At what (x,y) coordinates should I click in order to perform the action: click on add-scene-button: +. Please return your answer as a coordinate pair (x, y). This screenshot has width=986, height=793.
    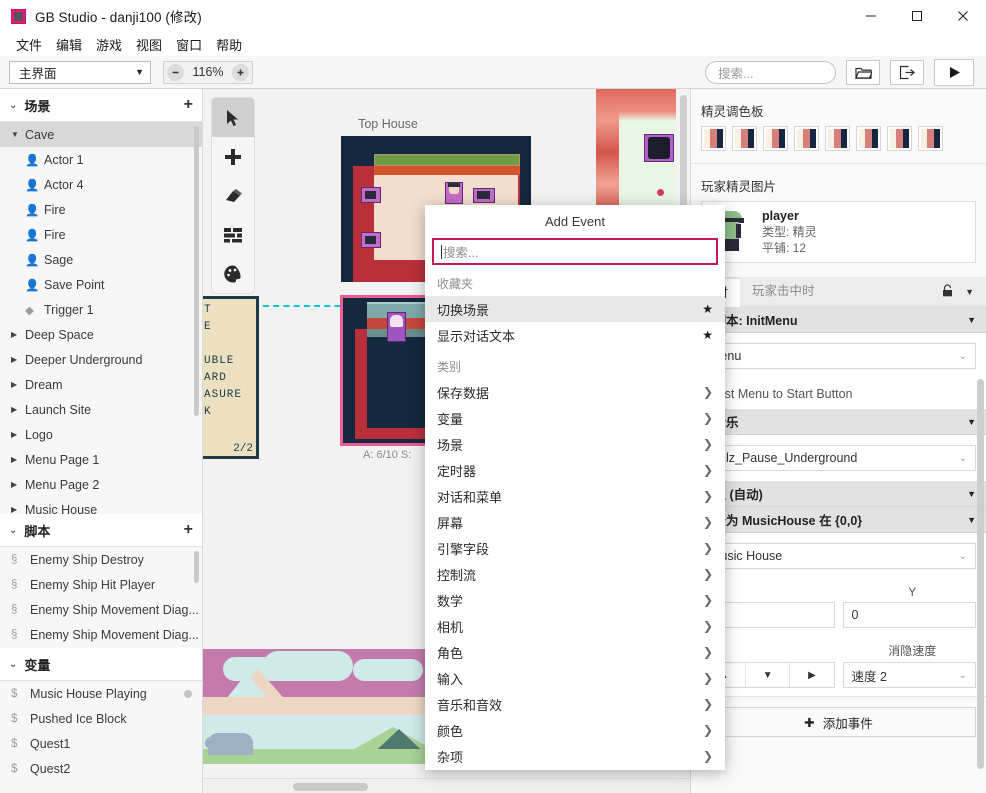
    Looking at the image, I should click on (188, 105).